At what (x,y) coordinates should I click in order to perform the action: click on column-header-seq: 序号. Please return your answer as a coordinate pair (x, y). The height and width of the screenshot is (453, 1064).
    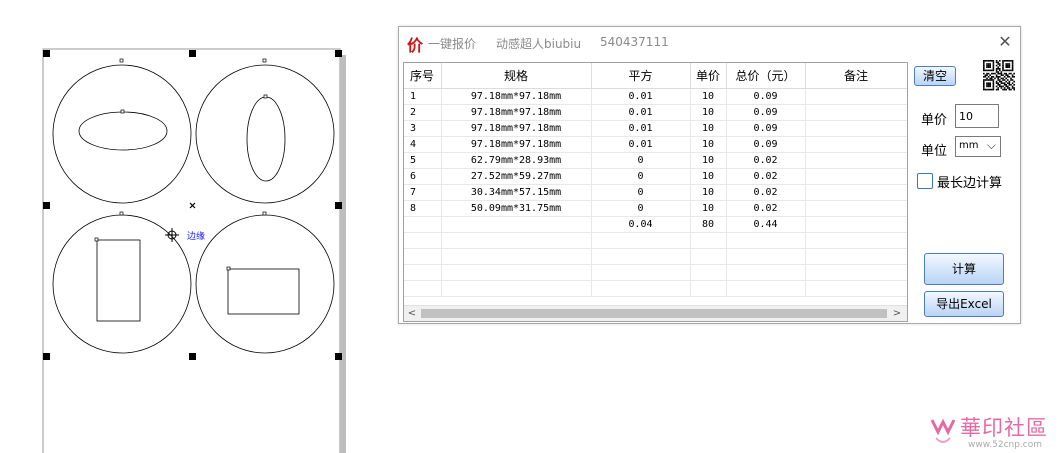
    Looking at the image, I should click on (423, 76).